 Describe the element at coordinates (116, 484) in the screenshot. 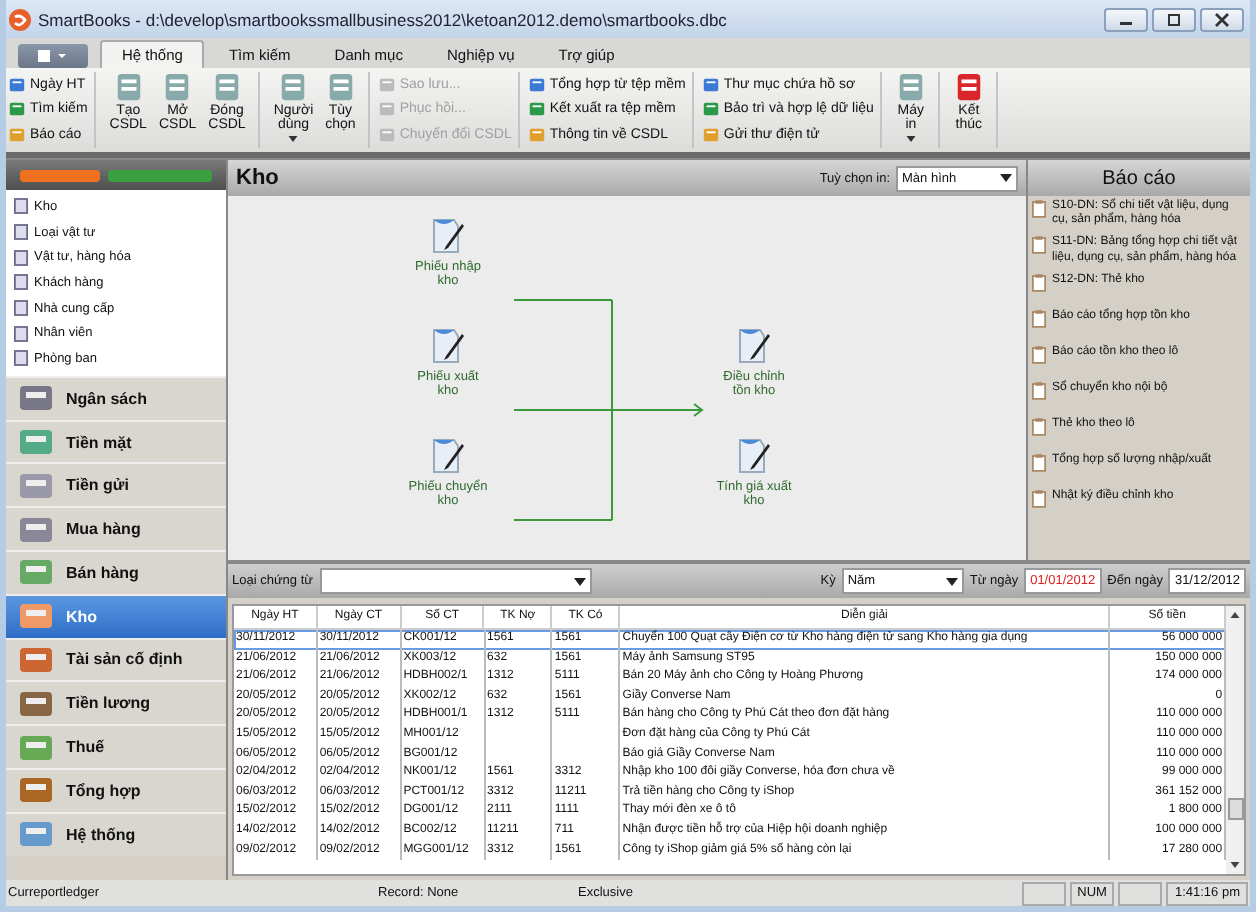

I see `module-nav-item: Tiền gửi` at that location.